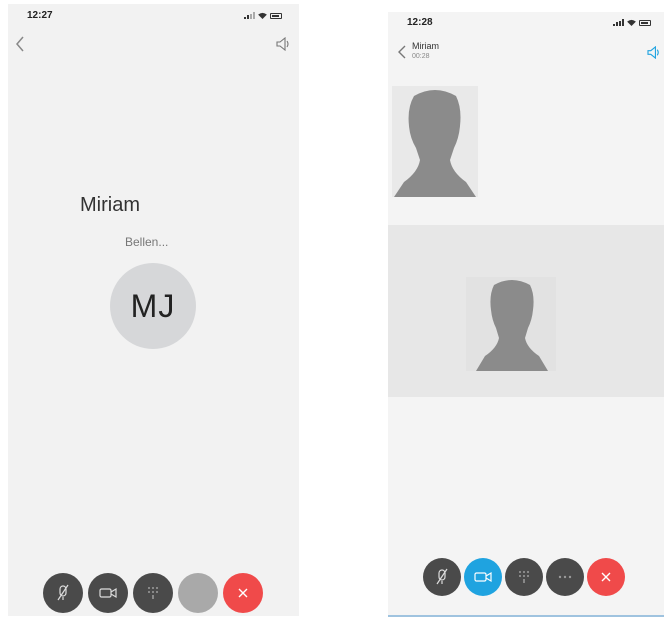 The height and width of the screenshot is (619, 666). I want to click on avatar-initials: MJ, so click(153, 305).